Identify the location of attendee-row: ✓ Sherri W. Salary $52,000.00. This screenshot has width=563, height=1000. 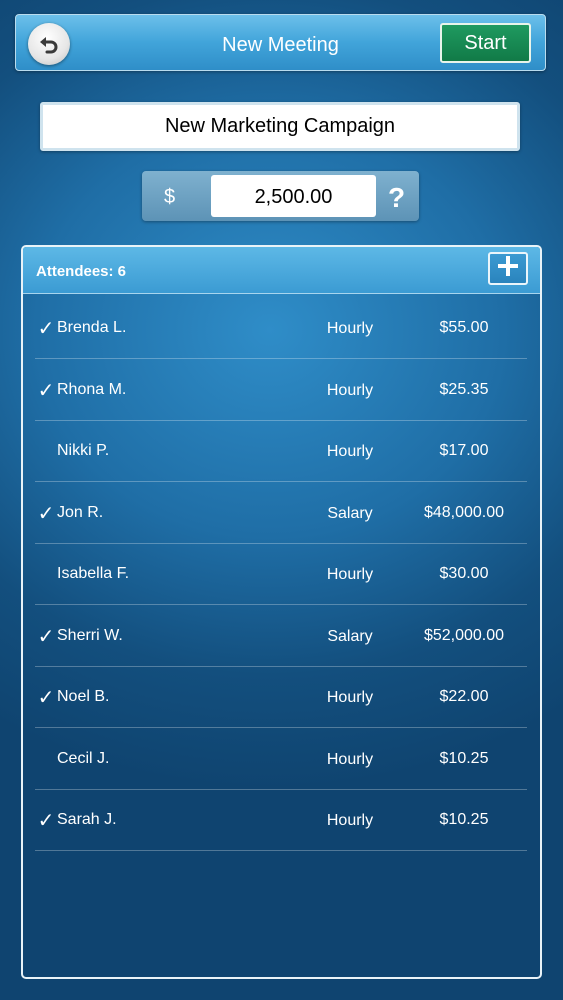
(281, 636).